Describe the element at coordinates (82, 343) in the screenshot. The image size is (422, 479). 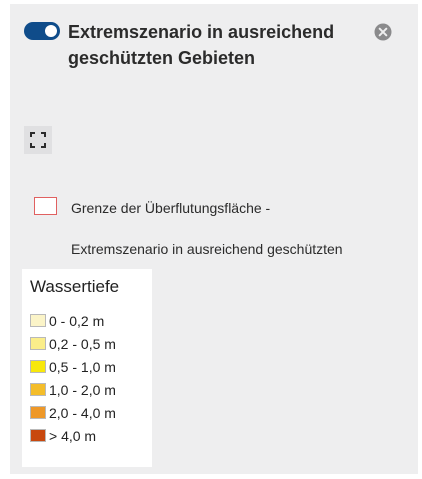
I see `legend-label: 0,2 - 0,5 m` at that location.